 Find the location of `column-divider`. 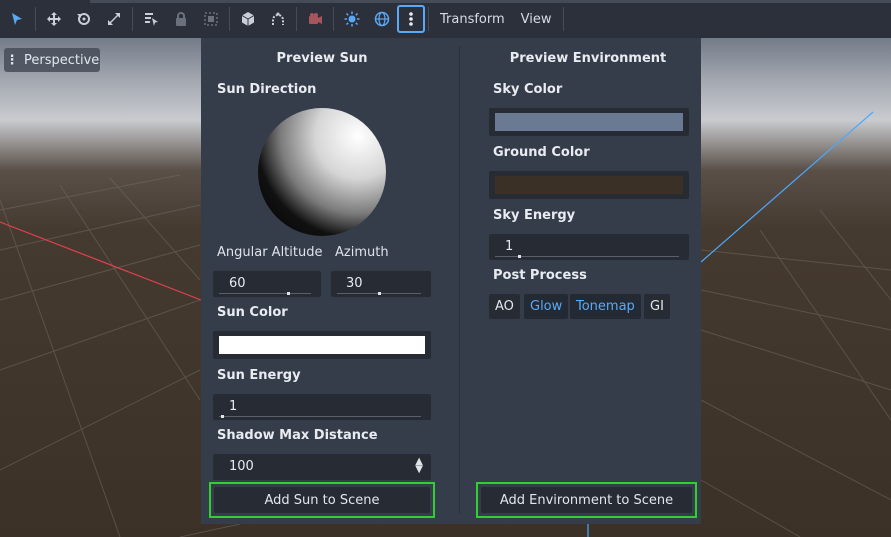

column-divider is located at coordinates (459, 280).